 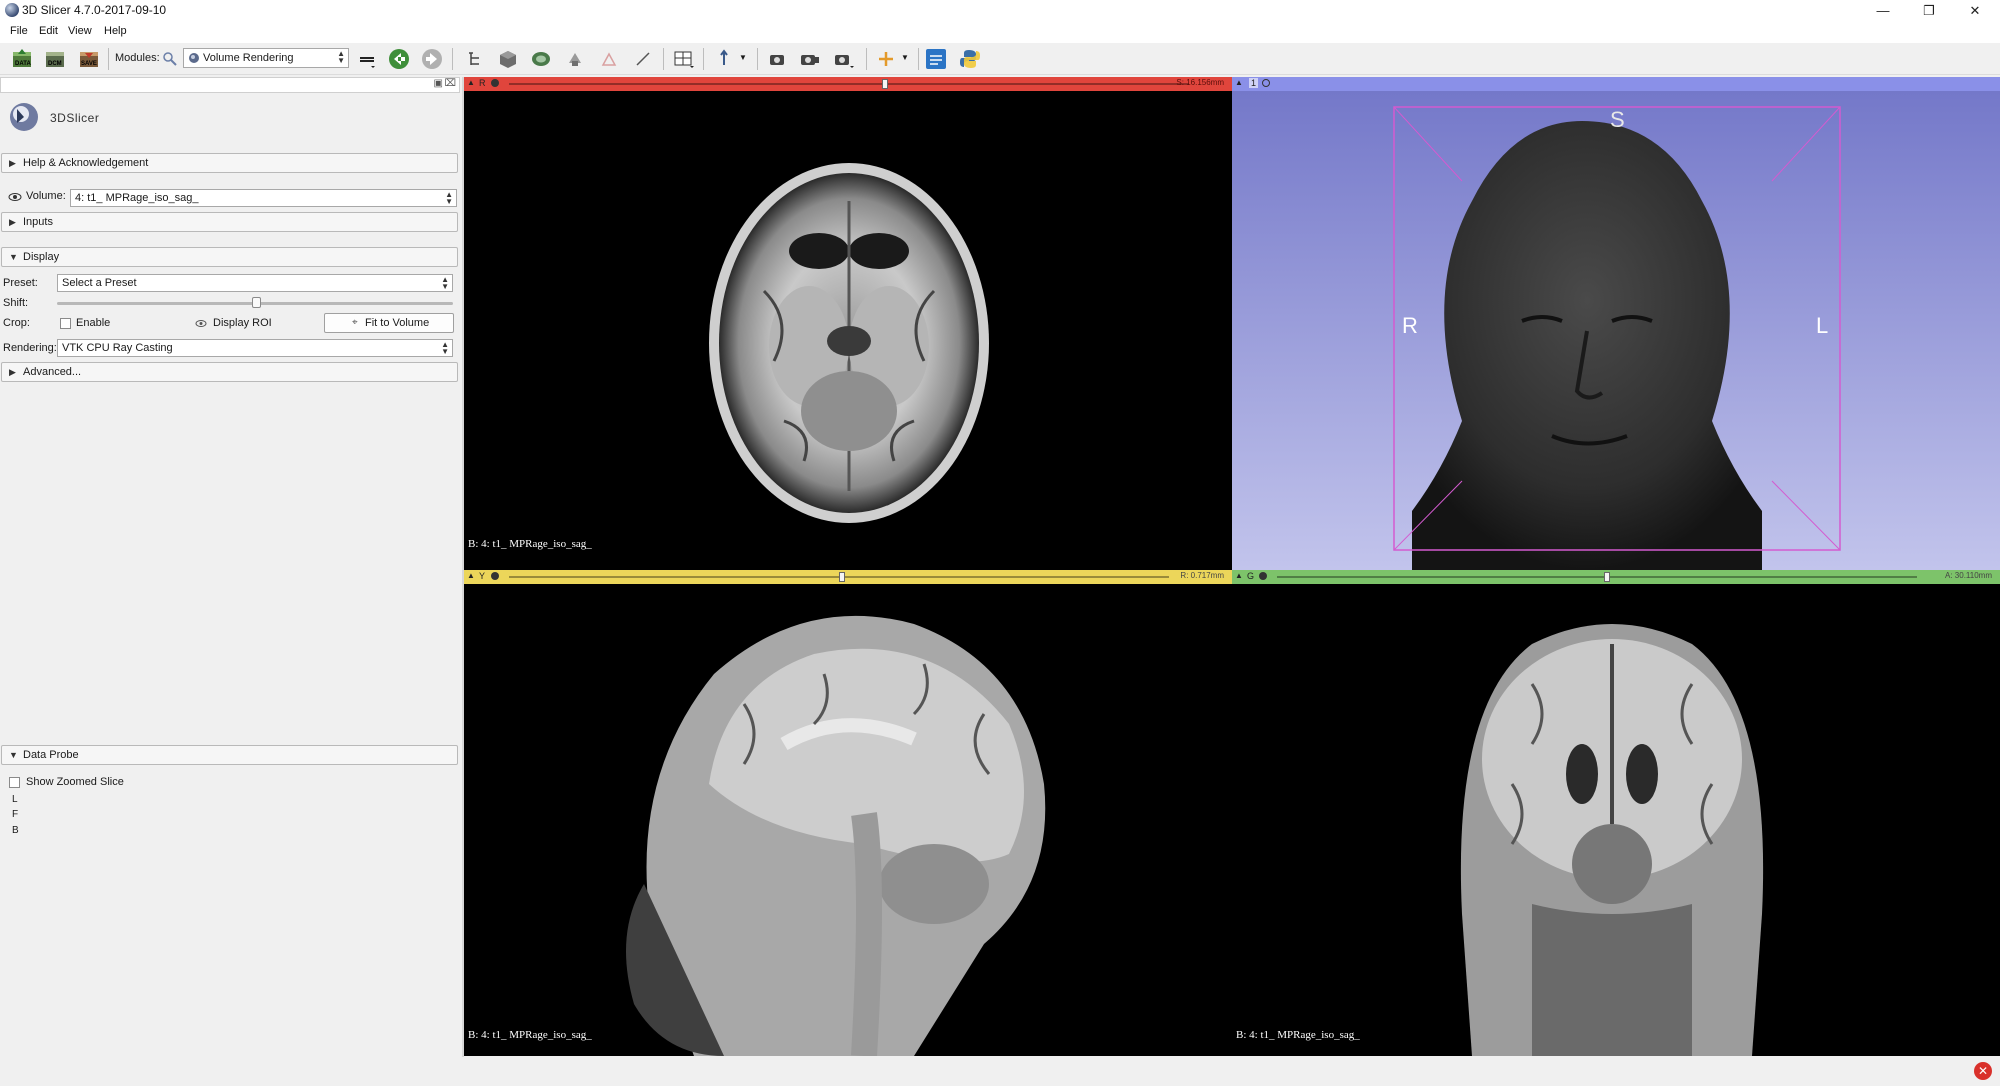 What do you see at coordinates (475, 59) in the screenshot?
I see `data-module-button` at bounding box center [475, 59].